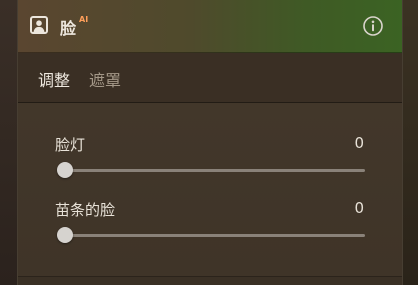 The height and width of the screenshot is (285, 418). I want to click on panel-title: 脸, so click(68, 28).